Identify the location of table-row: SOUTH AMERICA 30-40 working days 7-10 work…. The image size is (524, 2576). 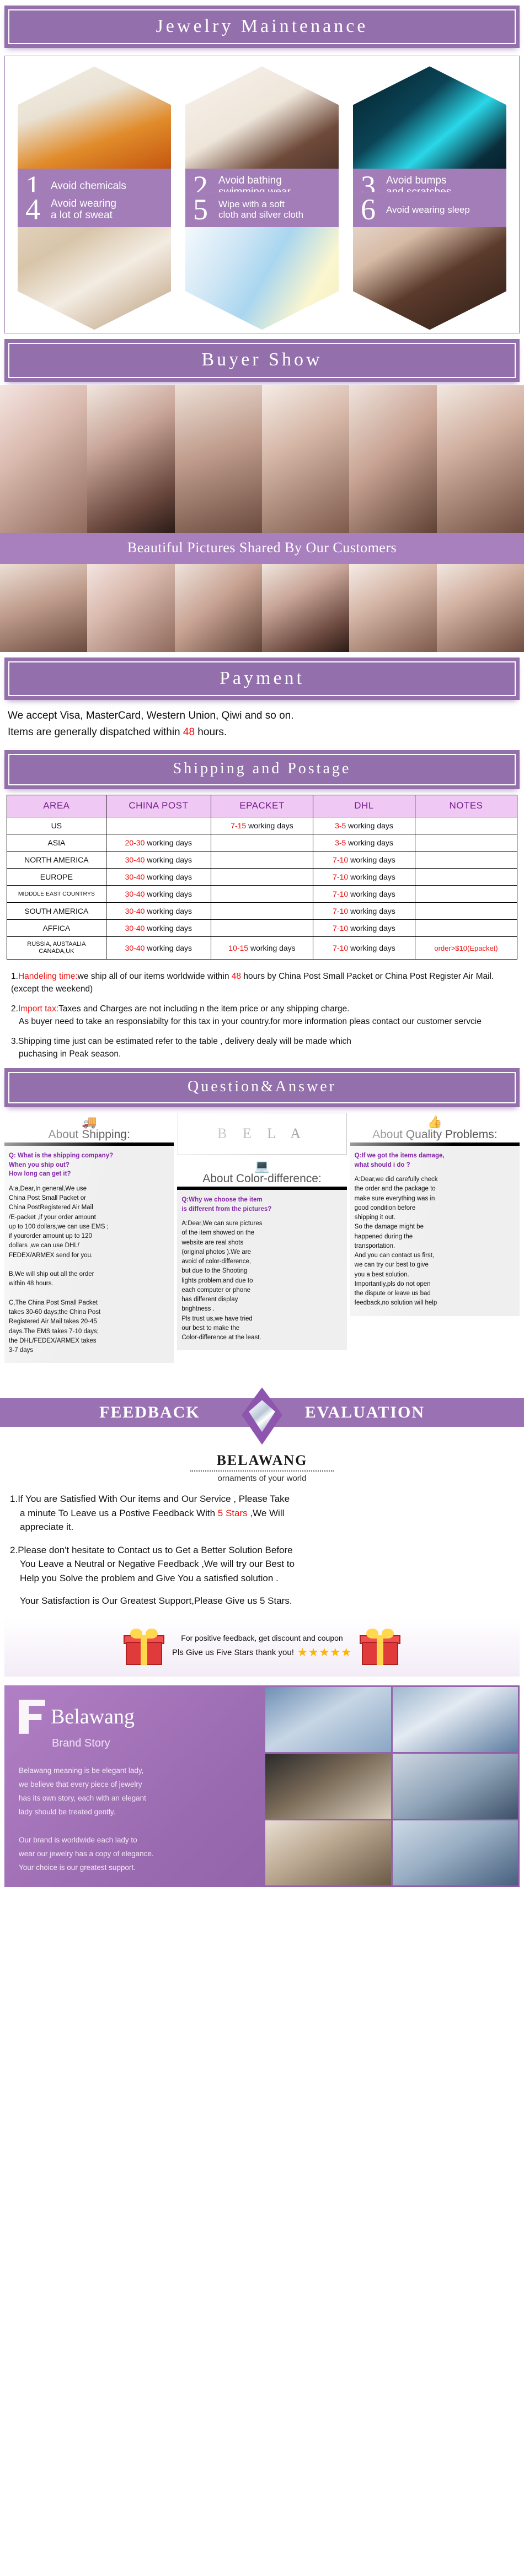
(262, 911).